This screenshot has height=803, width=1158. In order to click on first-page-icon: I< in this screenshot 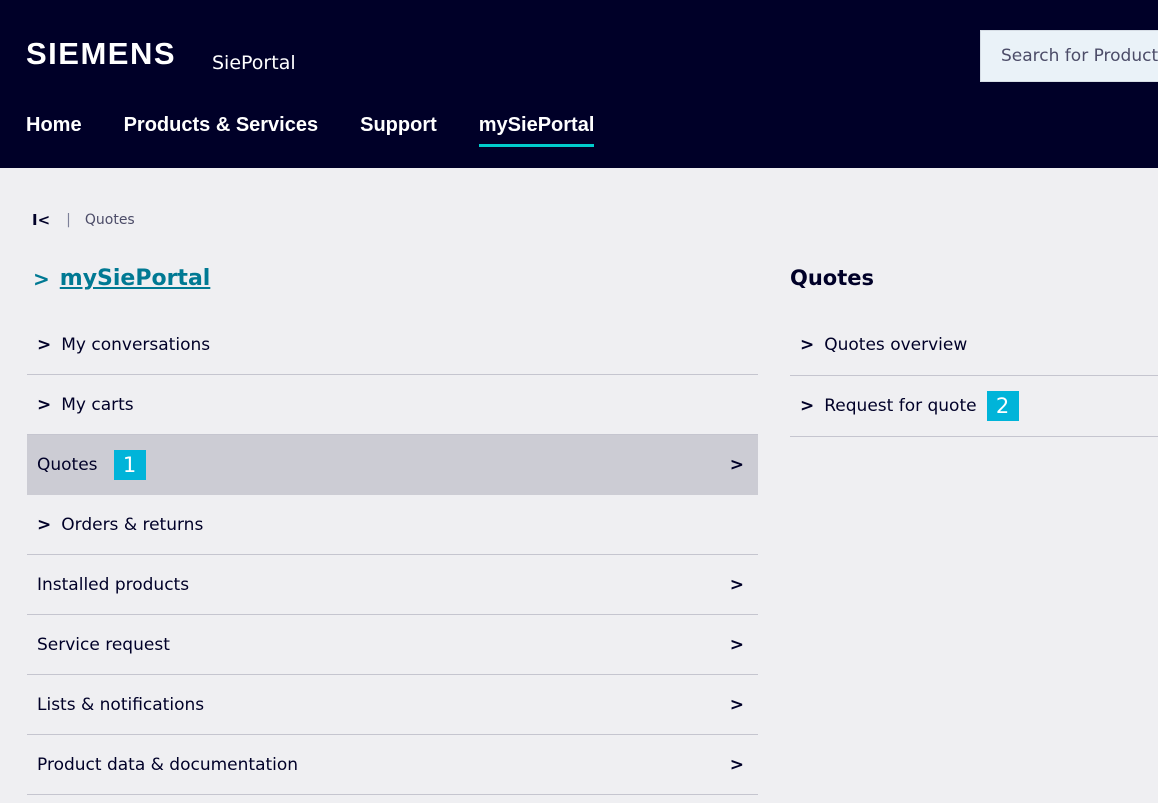, I will do `click(41, 220)`.